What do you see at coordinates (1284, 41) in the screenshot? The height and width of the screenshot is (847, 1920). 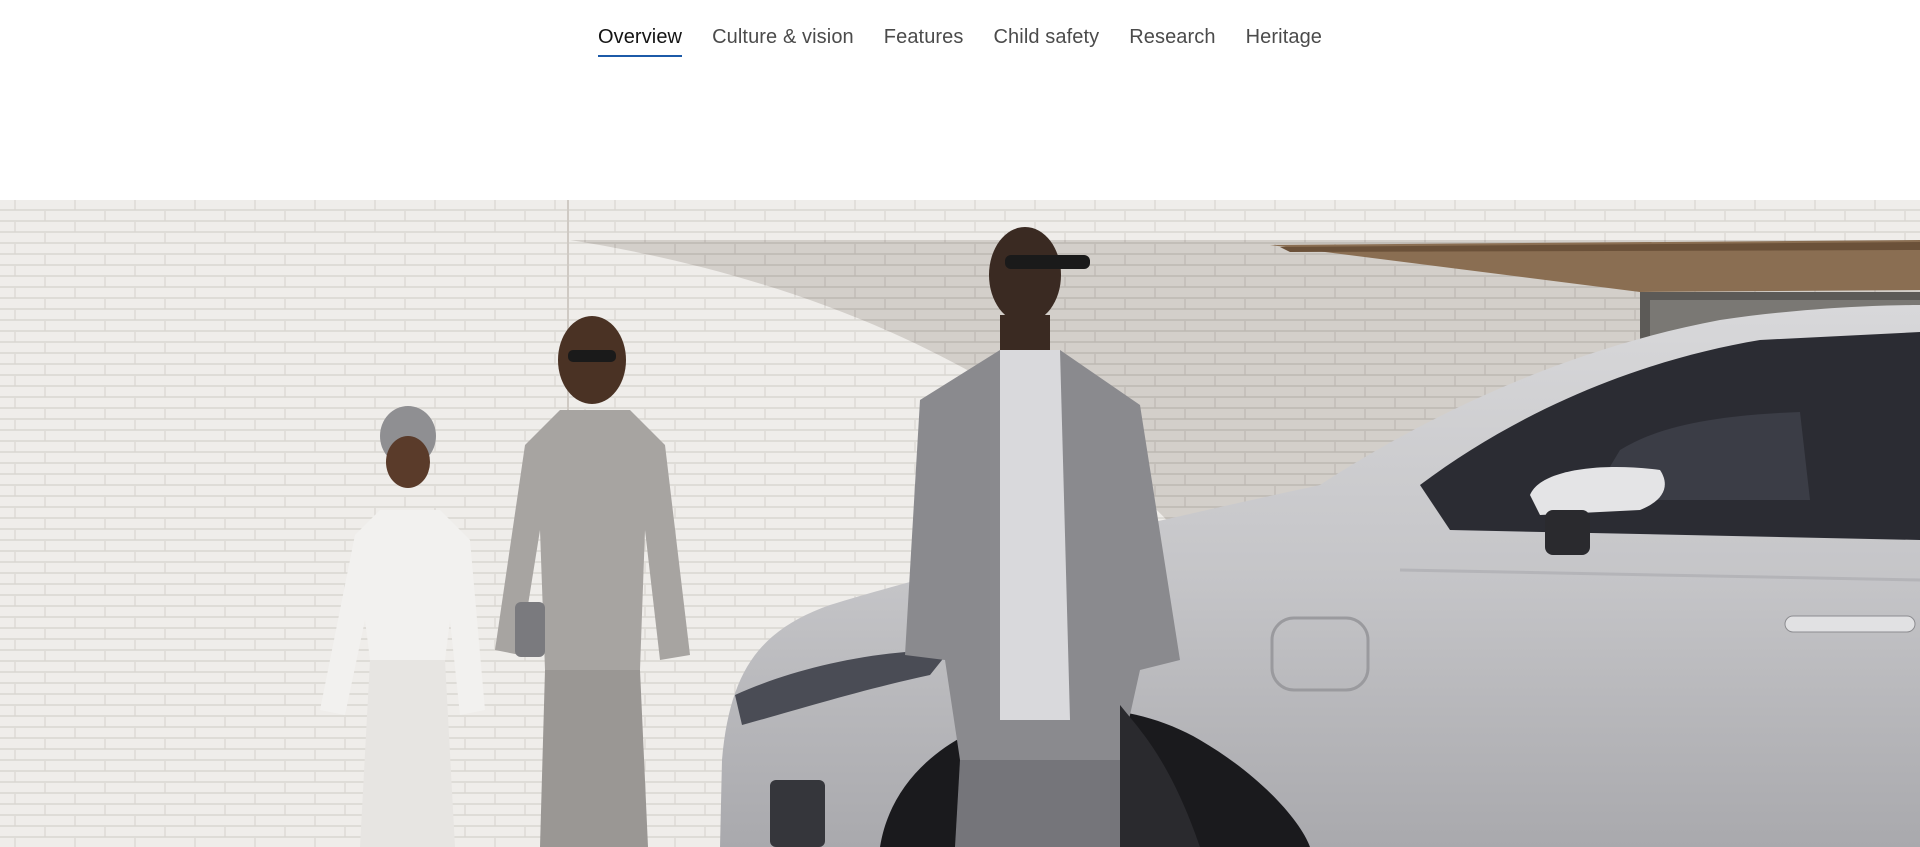 I see `tab-heritage: Heritage` at bounding box center [1284, 41].